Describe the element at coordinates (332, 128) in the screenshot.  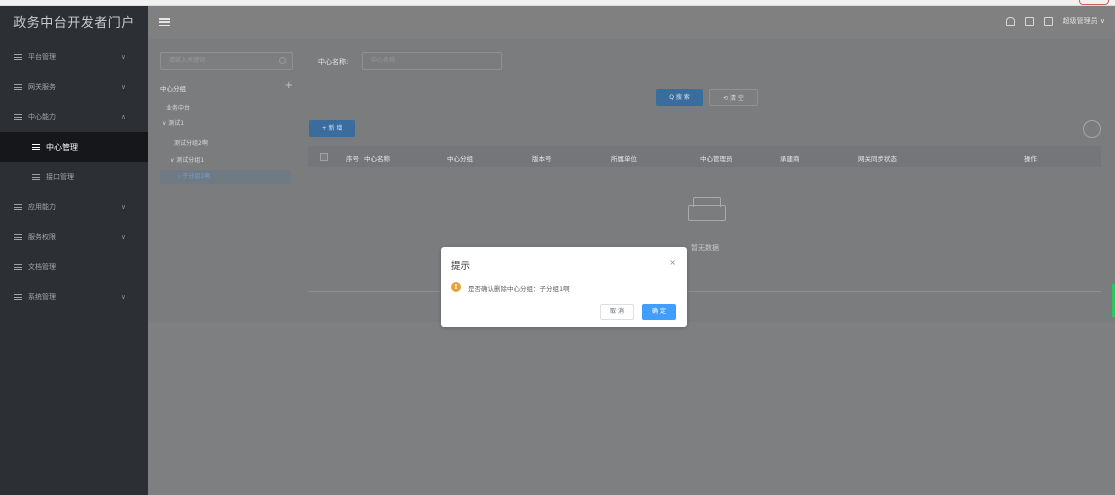
I see `add-button: + 新 增` at that location.